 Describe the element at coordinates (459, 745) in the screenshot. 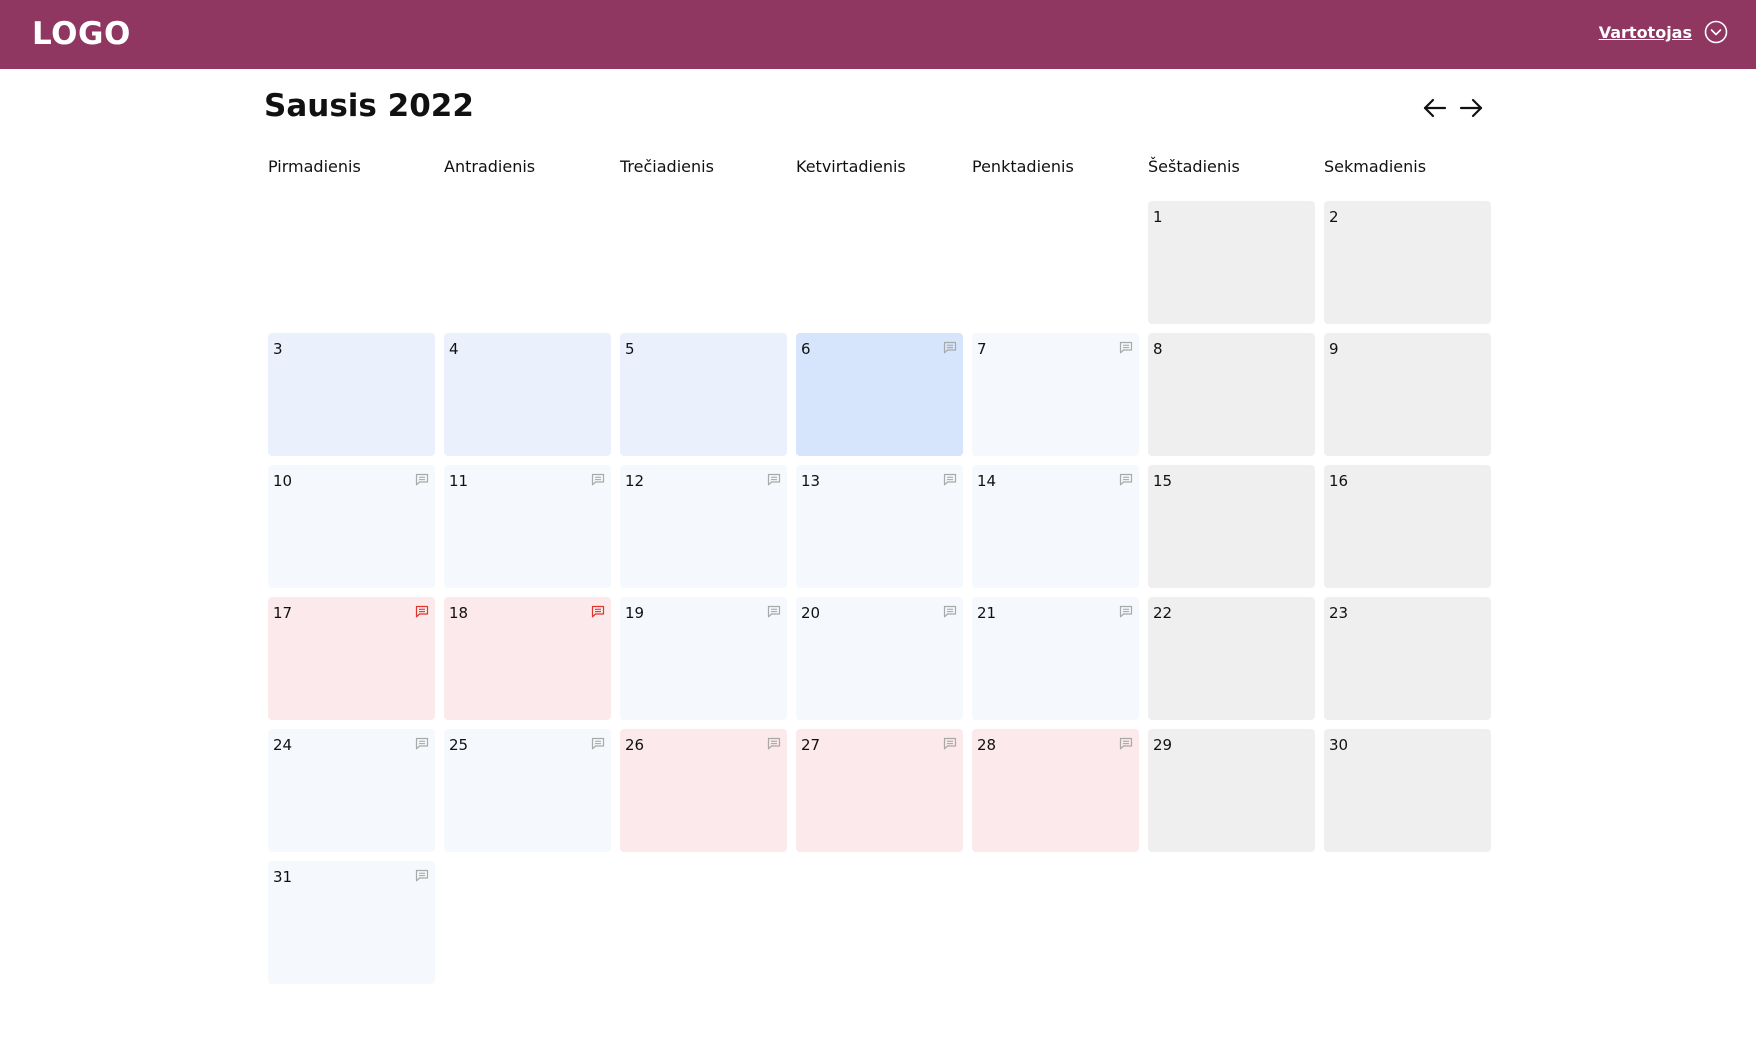

I see `day-number: 25` at that location.